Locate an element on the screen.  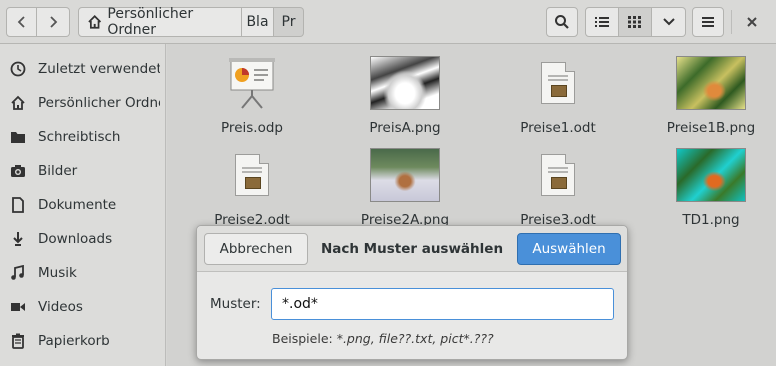
sidebar-item-label: Persönlicher Ordner is located at coordinates (99, 103).